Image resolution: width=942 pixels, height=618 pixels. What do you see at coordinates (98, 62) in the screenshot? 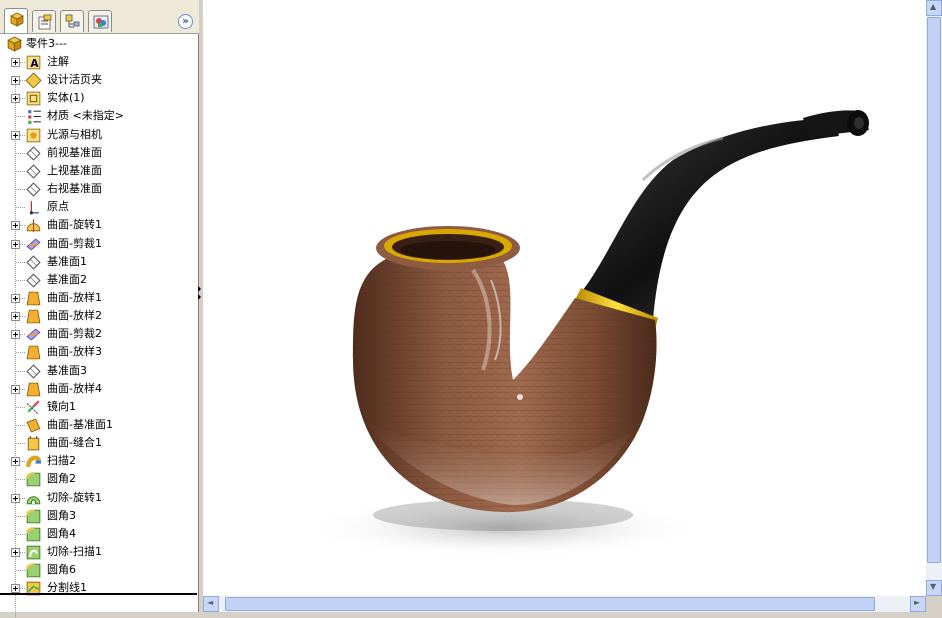
I see `tree-item: A 注解` at bounding box center [98, 62].